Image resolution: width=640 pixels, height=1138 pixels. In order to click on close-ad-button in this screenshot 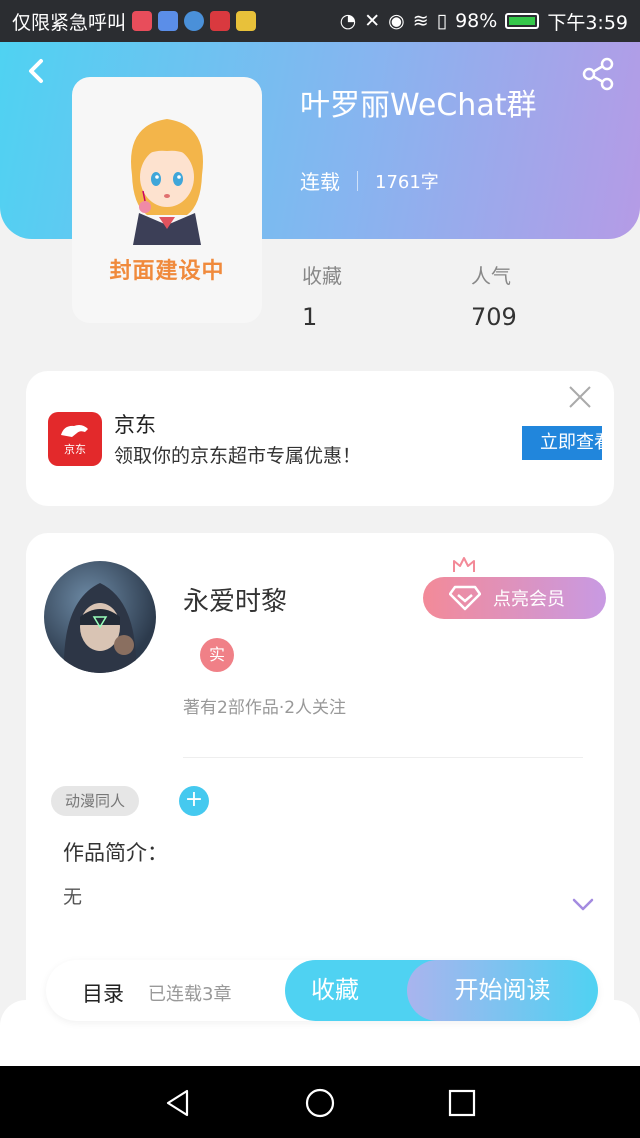, I will do `click(580, 397)`.